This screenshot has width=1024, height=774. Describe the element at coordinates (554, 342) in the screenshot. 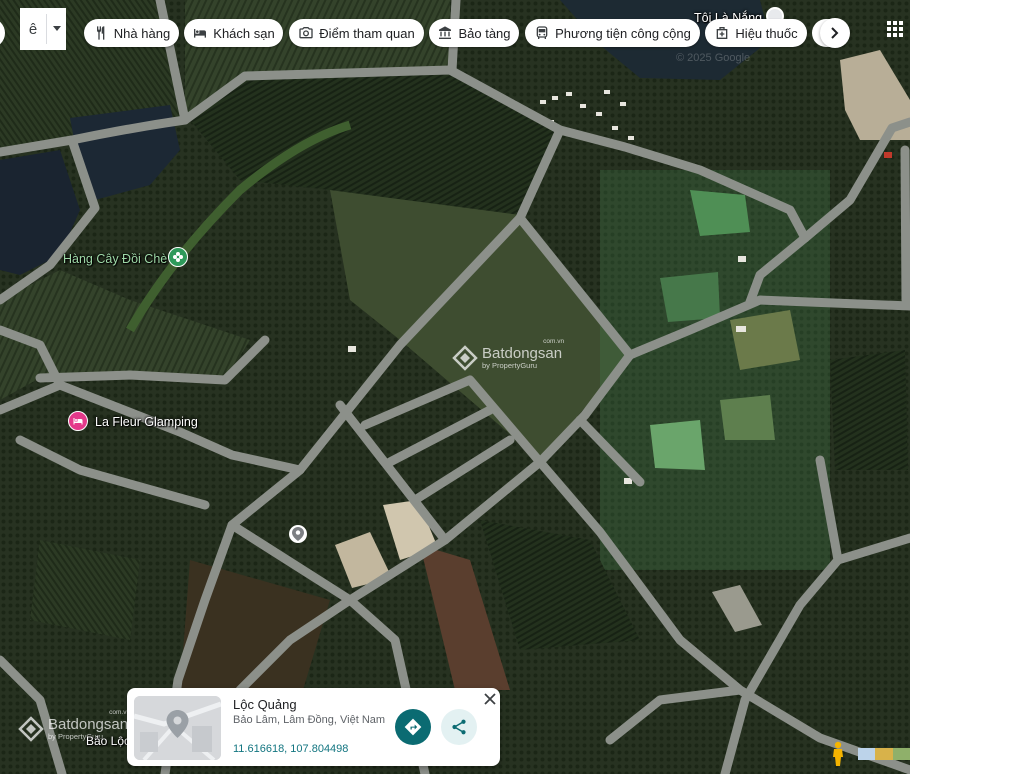

I see `watermark-domain: com.vn` at that location.